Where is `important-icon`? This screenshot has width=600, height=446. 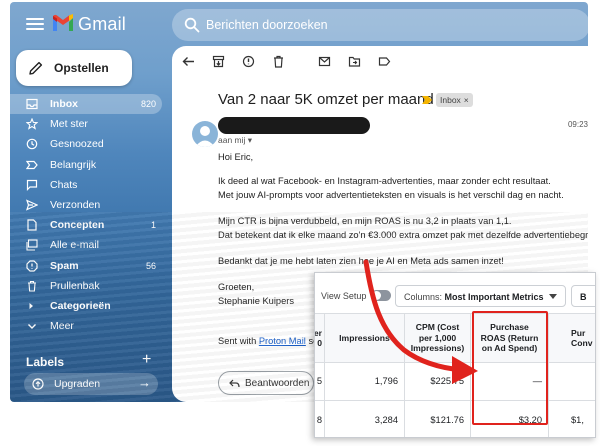 important-icon is located at coordinates (32, 164).